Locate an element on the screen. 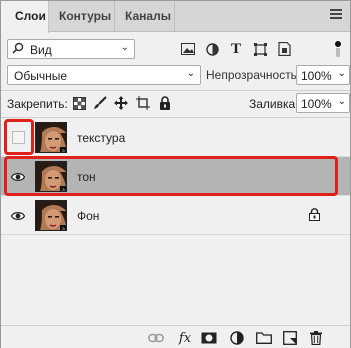 Image resolution: width=351 pixels, height=348 pixels. lock-artboard-icon is located at coordinates (143, 103).